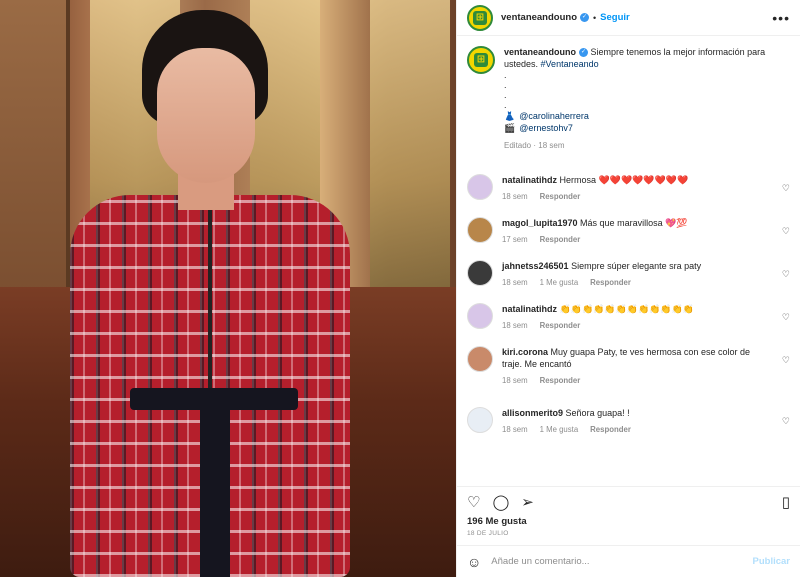 Image resolution: width=800 pixels, height=577 pixels. I want to click on add-comment-bar: ☺ Añade un comentario... Publicar, so click(628, 561).